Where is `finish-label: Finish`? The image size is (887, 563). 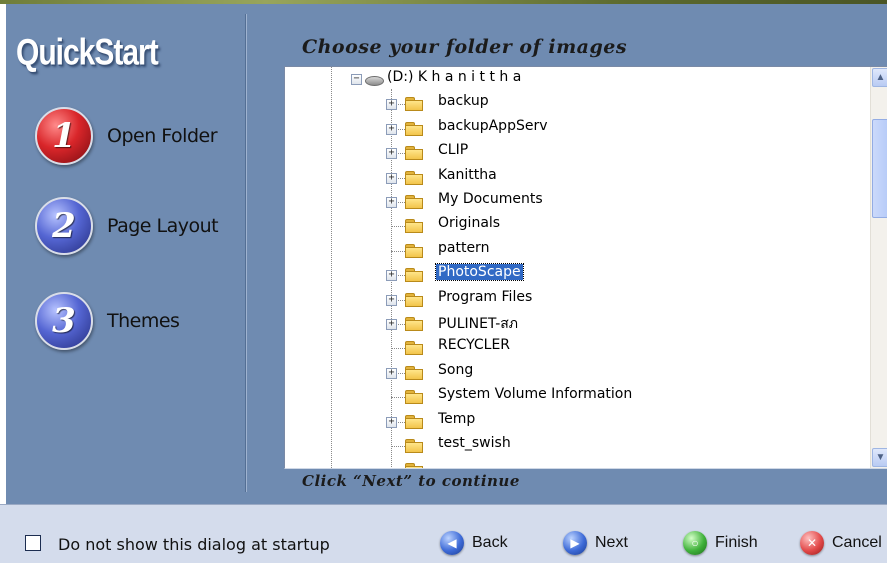 finish-label: Finish is located at coordinates (736, 542).